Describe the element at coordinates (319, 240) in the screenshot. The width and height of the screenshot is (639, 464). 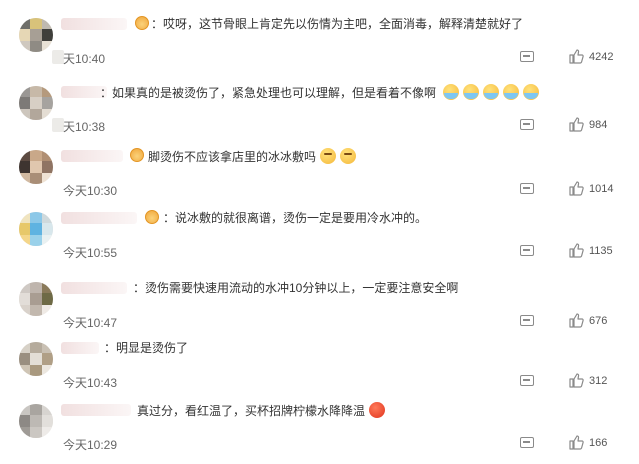
I see `comment-item: ：说冰敷的就很离谱，烫伤一定是要用冷水冲的。 今天10:55 1135` at that location.